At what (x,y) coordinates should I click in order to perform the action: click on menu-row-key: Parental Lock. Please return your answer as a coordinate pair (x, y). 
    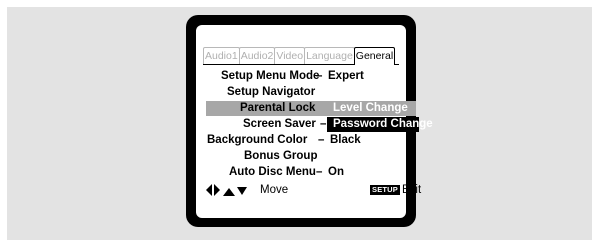
    Looking at the image, I should click on (278, 108).